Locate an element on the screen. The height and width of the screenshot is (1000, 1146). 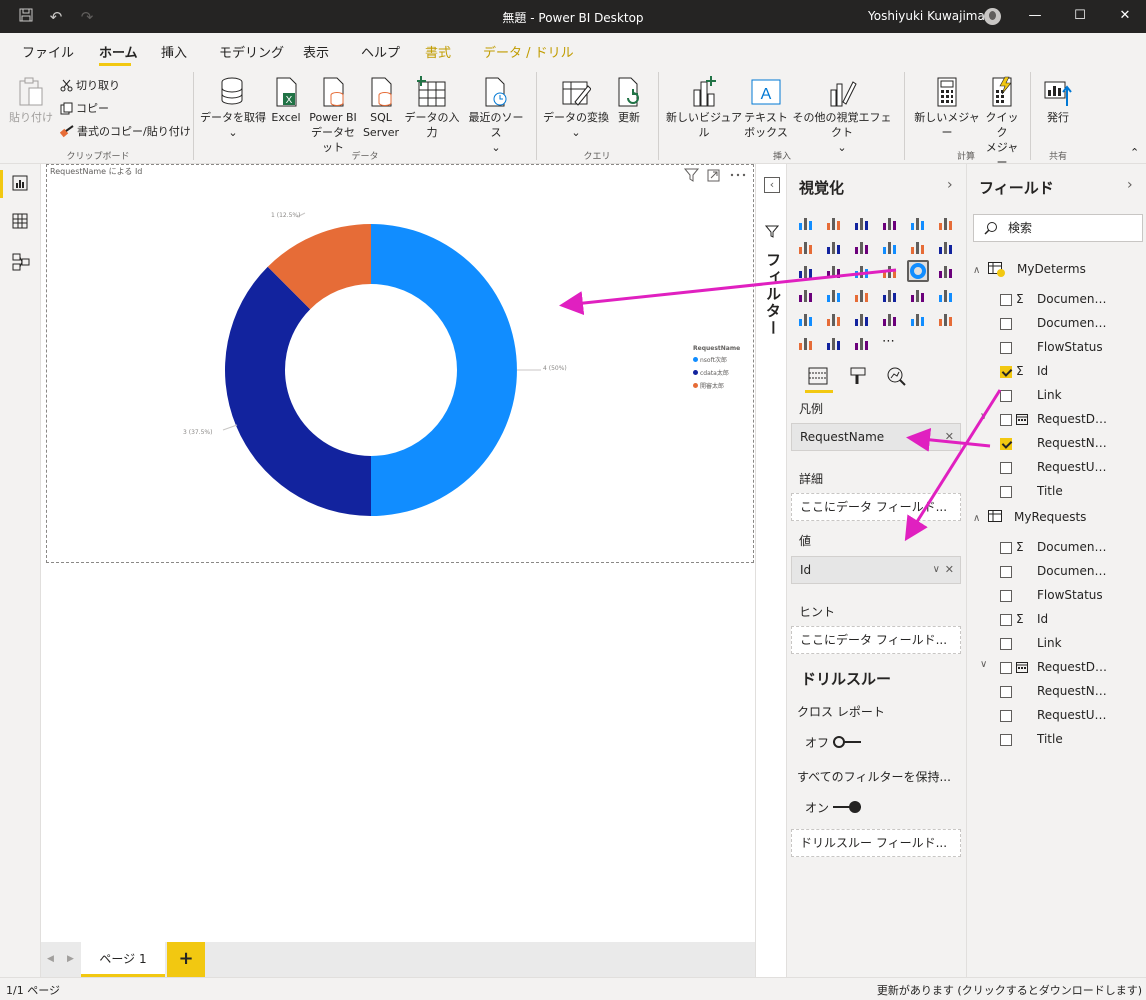
new-visual-button: 新しいビジュアル is located at coordinates (704, 108).